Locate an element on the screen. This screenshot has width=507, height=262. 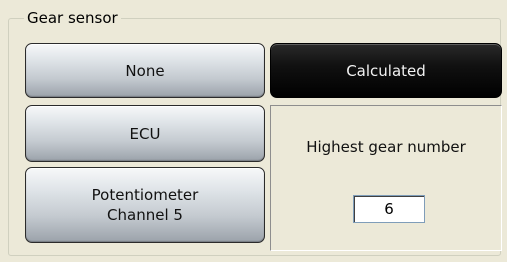
potentiometer-channel-5-button: Potentiometer Channel 5 is located at coordinates (145, 205).